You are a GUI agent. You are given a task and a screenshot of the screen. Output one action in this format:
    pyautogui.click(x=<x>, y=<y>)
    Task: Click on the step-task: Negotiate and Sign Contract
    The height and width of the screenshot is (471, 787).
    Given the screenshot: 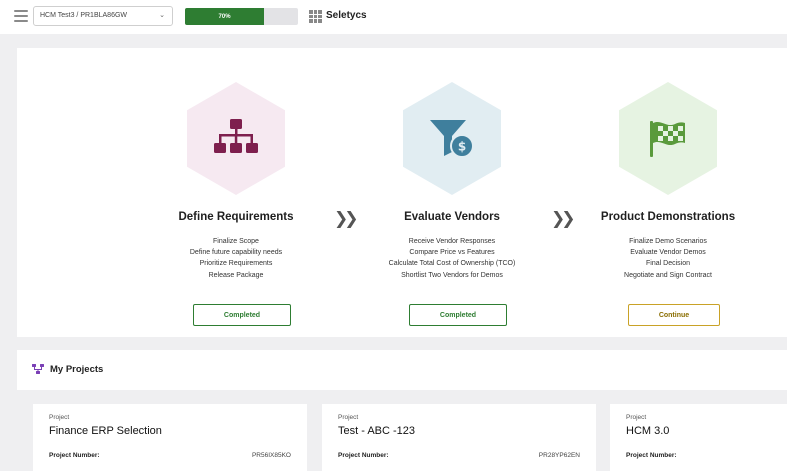 What is the action you would take?
    pyautogui.click(x=668, y=275)
    